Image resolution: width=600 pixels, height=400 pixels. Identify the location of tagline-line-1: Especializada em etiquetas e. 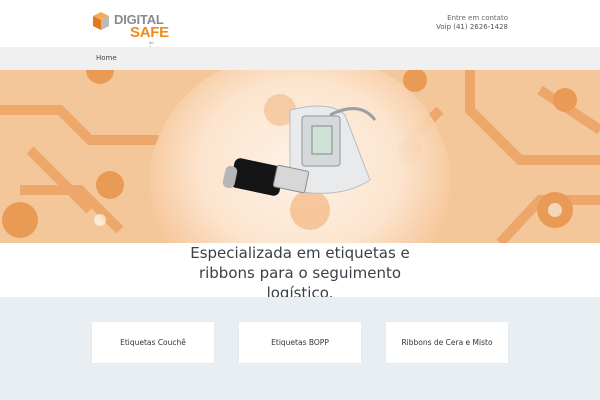
(300, 253).